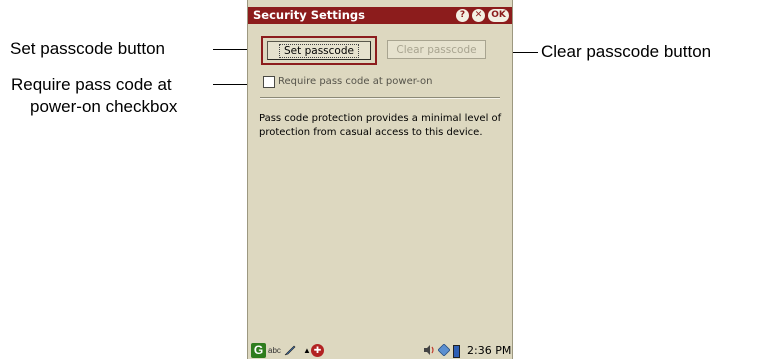 This screenshot has width=758, height=359. Describe the element at coordinates (489, 351) in the screenshot. I see `clock: 2:36 PM` at that location.